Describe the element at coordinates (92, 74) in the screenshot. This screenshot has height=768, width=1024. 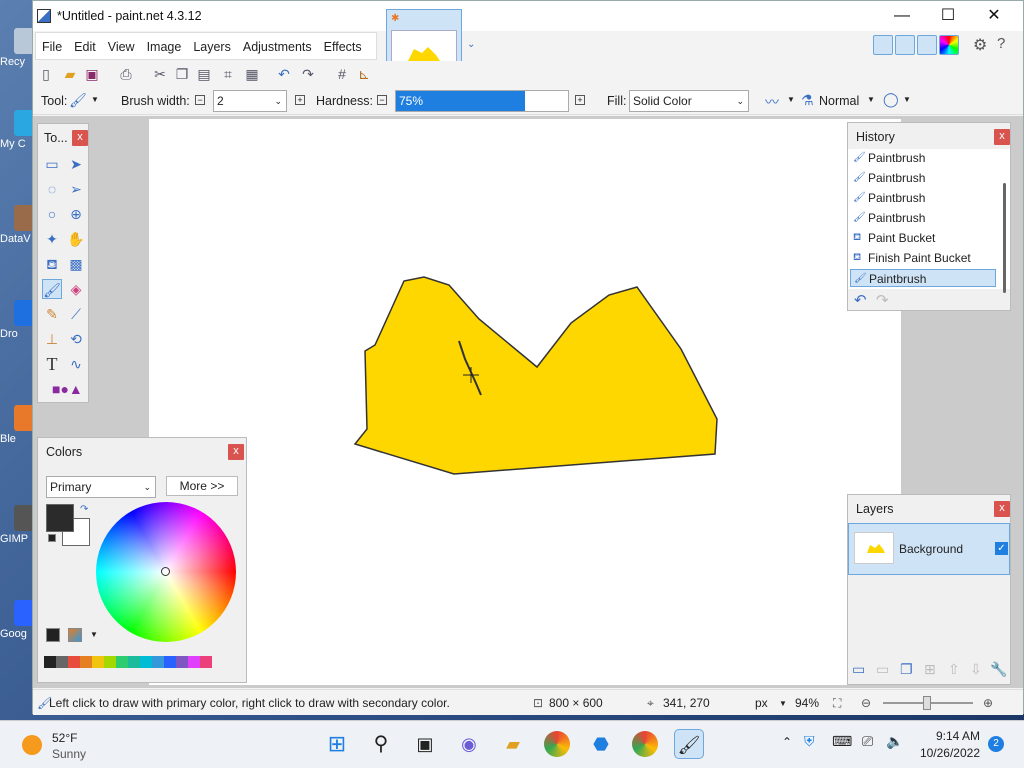
I see `save-icon: ▣` at that location.